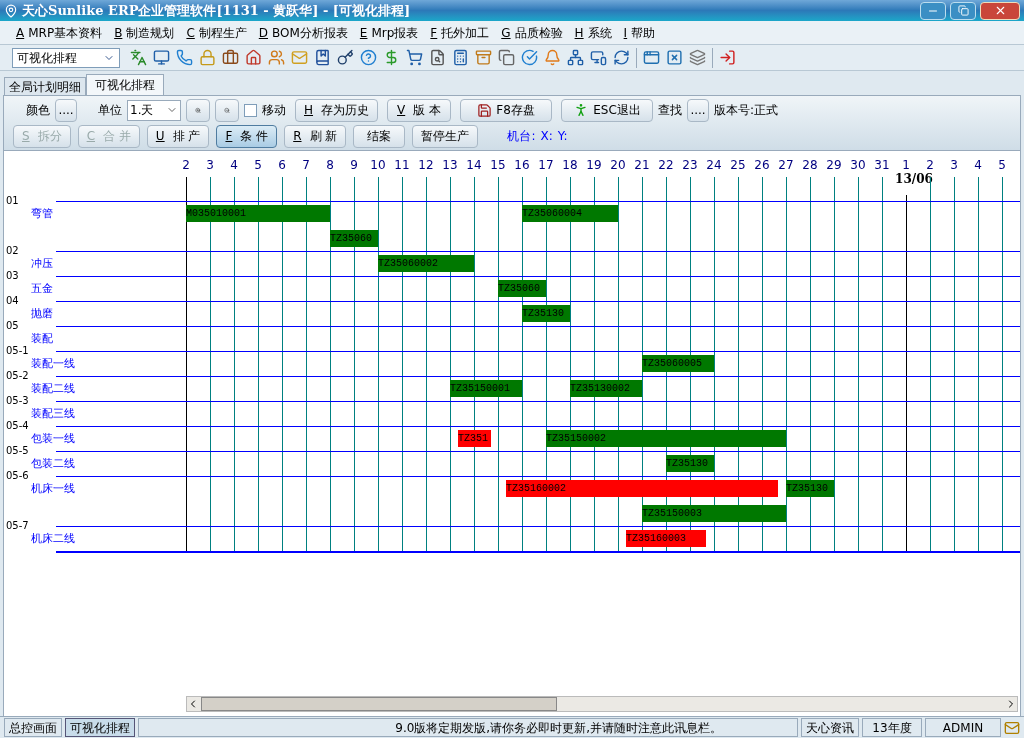 The image size is (1024, 738). I want to click on copy-icon, so click(506, 57).